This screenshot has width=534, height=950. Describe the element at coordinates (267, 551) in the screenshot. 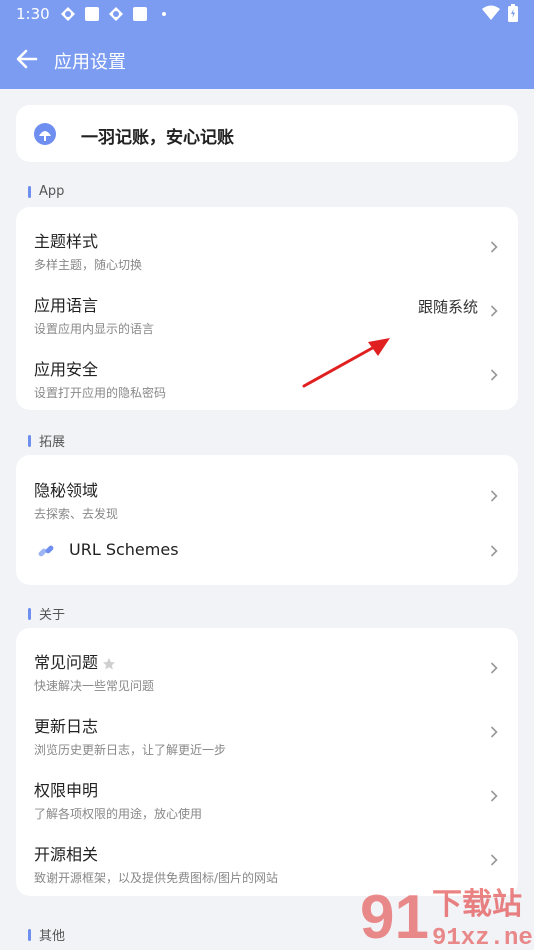

I see `url-schemes-item: URL Schemes` at that location.